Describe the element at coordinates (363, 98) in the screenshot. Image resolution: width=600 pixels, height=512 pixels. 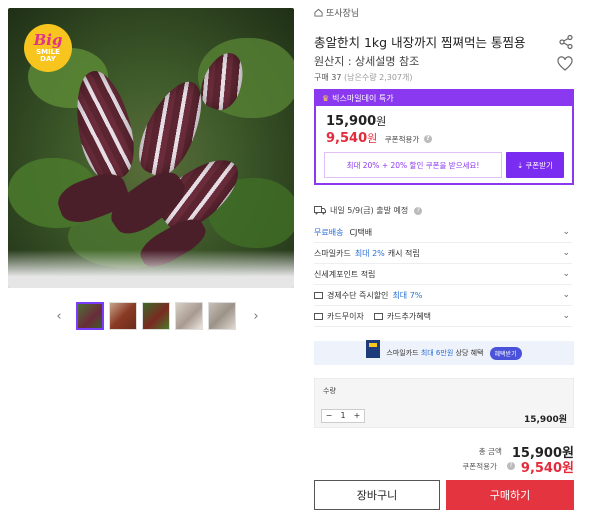
I see `deal-header-label: 빅스마일데이 특가` at that location.